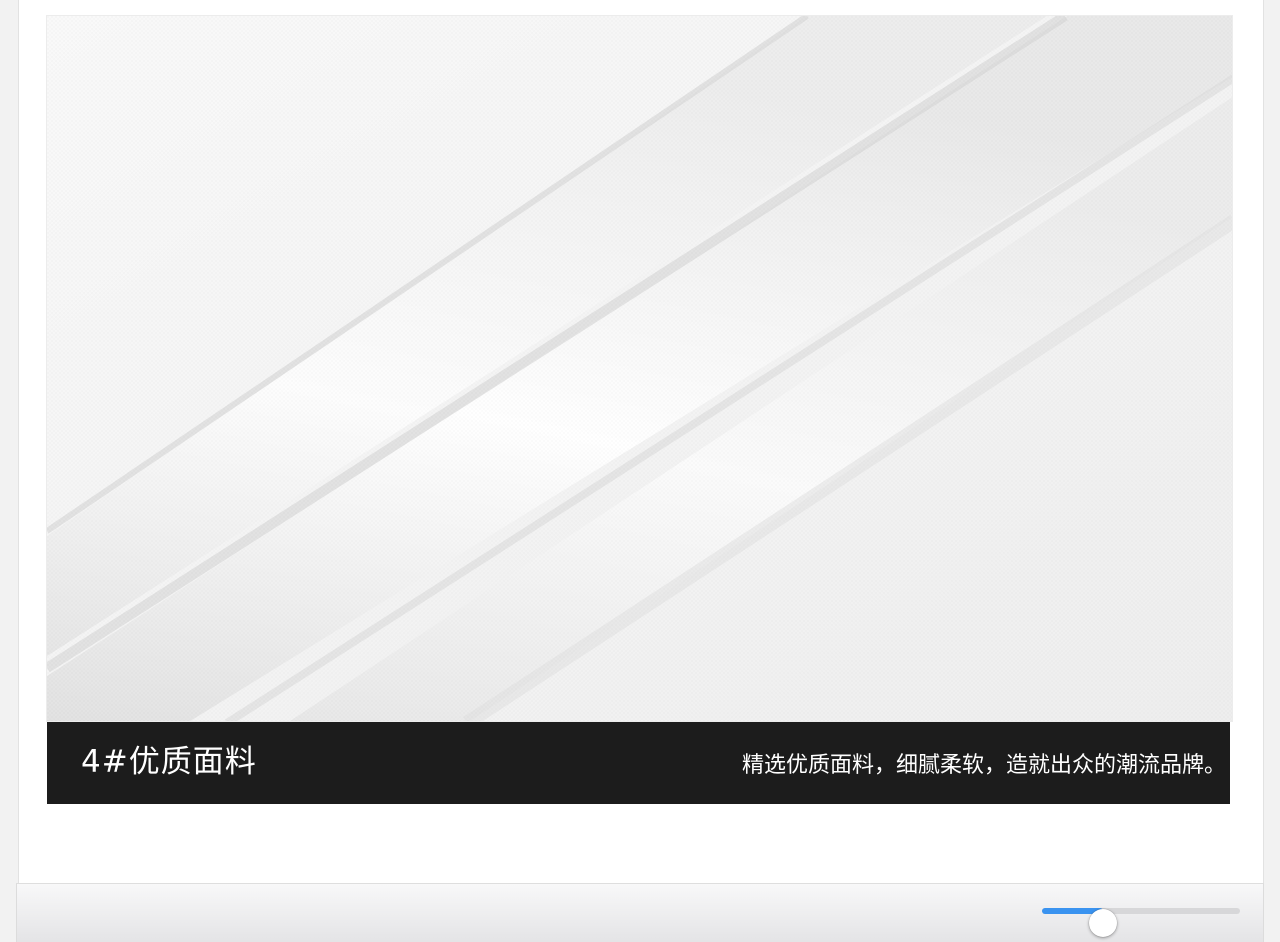 Image resolution: width=1280 pixels, height=942 pixels. I want to click on zoom-slider-track, so click(1141, 922).